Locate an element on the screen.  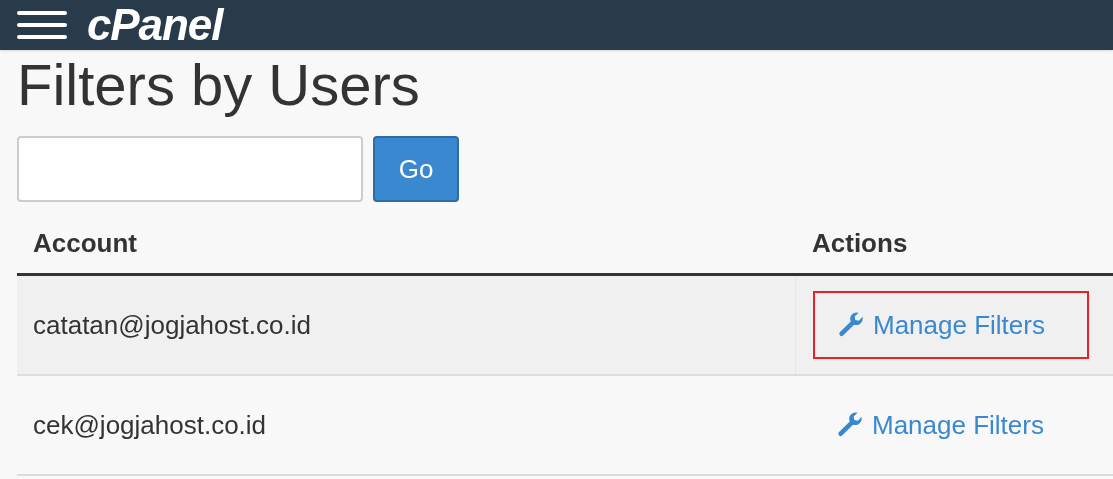
manage-filters-link: Manage Filters is located at coordinates (950, 425).